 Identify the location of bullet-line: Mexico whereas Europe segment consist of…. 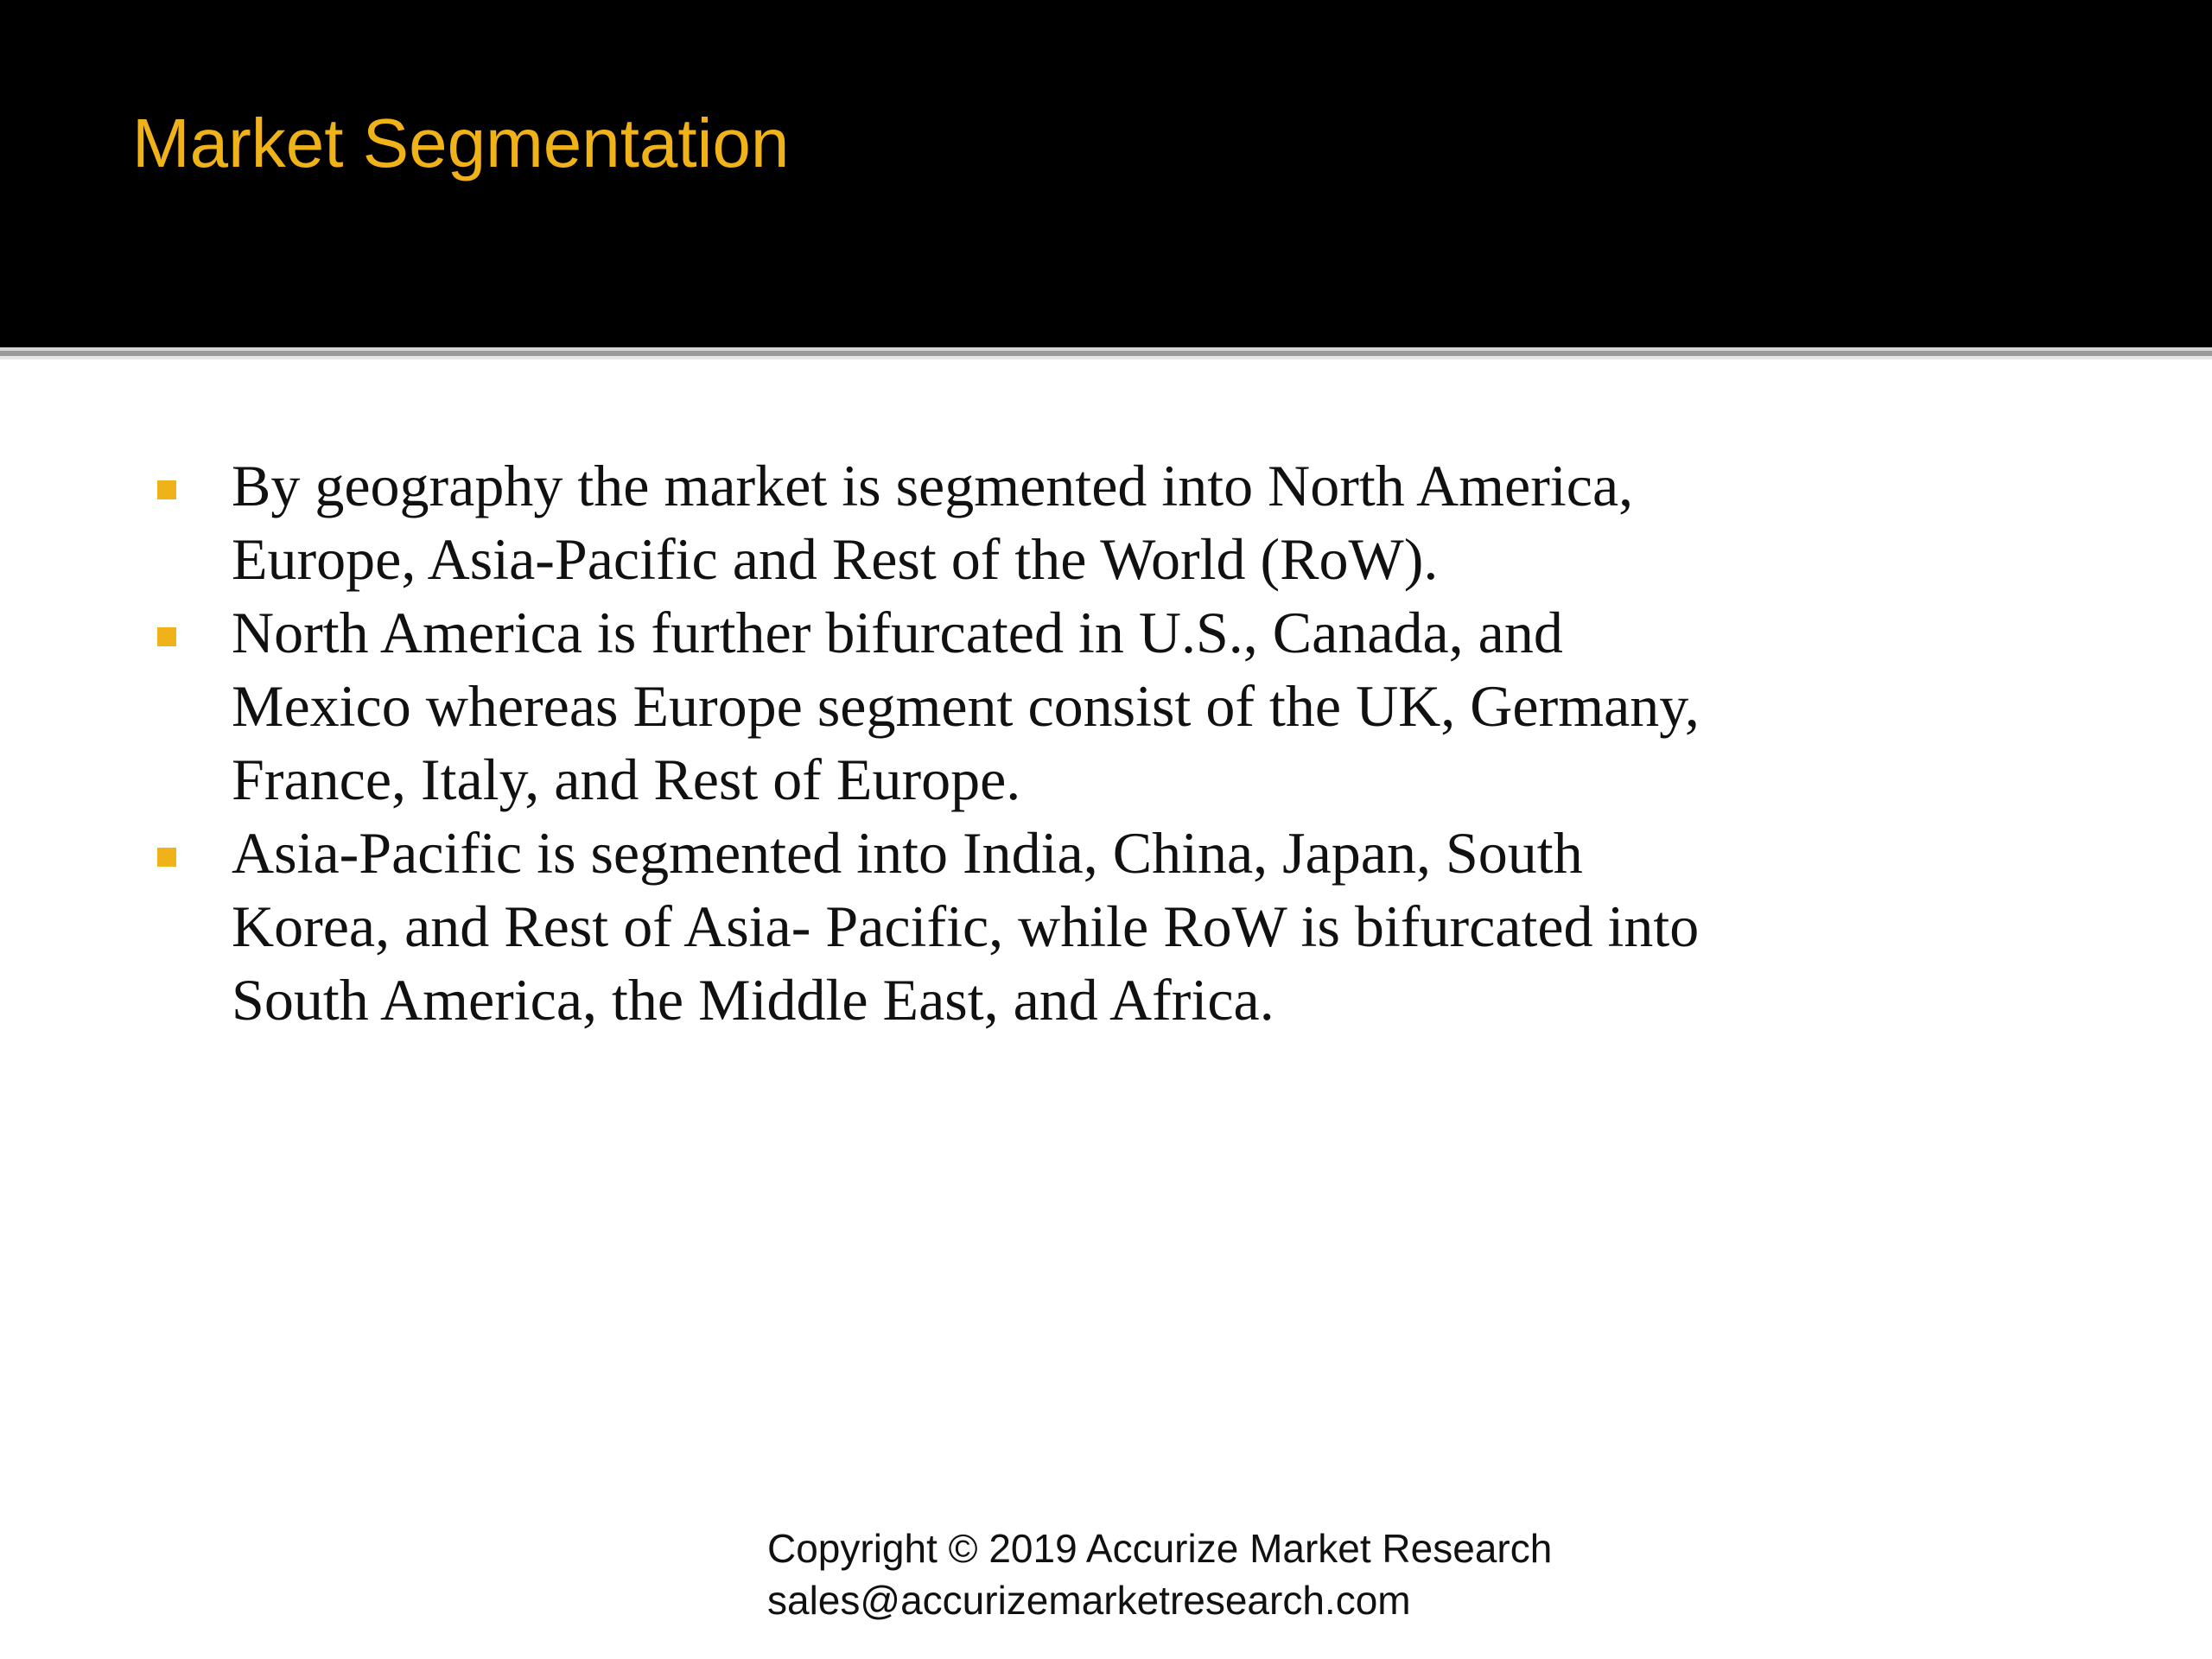
(966, 706).